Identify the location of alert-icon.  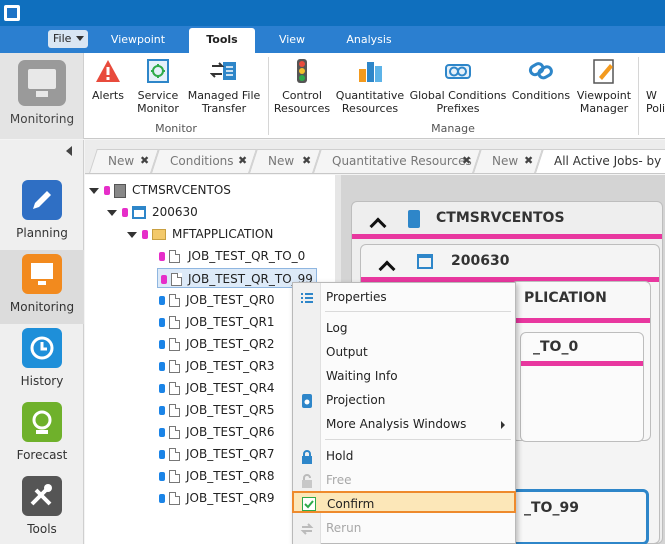
(108, 71).